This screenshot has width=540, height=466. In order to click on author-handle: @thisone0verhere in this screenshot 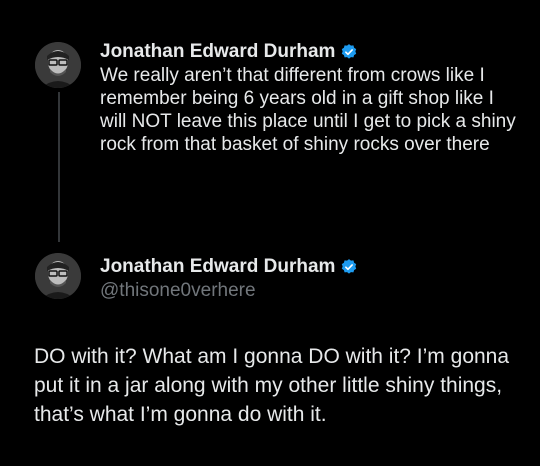, I will do `click(178, 291)`.